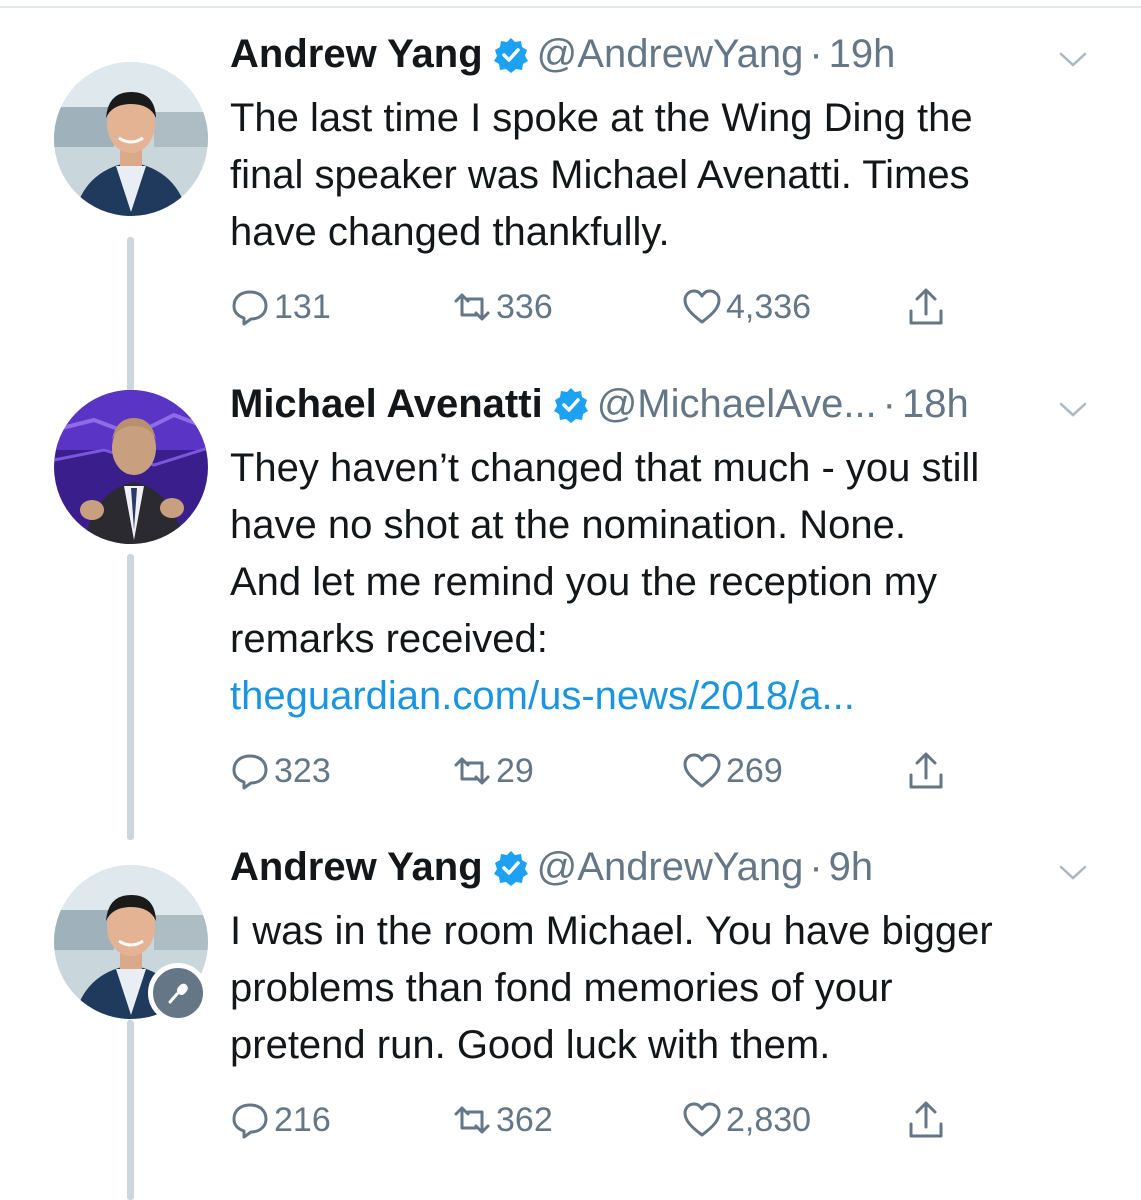 This screenshot has width=1141, height=1200. What do you see at coordinates (131, 467) in the screenshot?
I see `avatar-michael-avenatti` at bounding box center [131, 467].